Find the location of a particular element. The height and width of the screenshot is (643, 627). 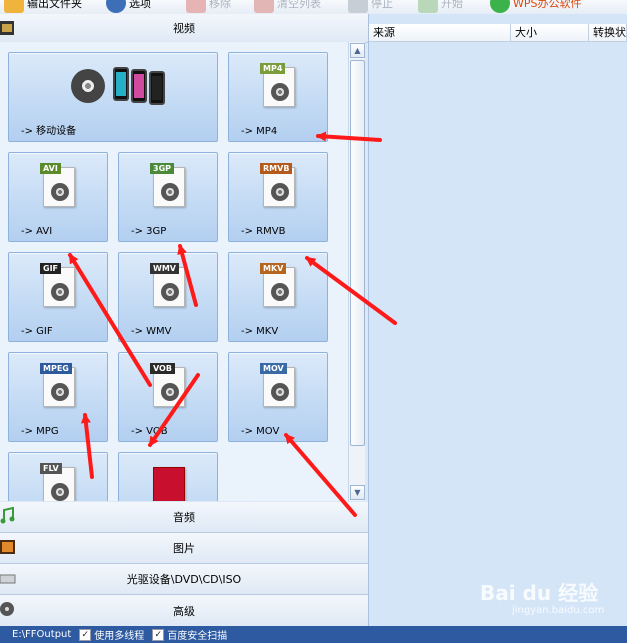

safe-scan-option: ✓ 百度安全扫描 is located at coordinates (189, 634).